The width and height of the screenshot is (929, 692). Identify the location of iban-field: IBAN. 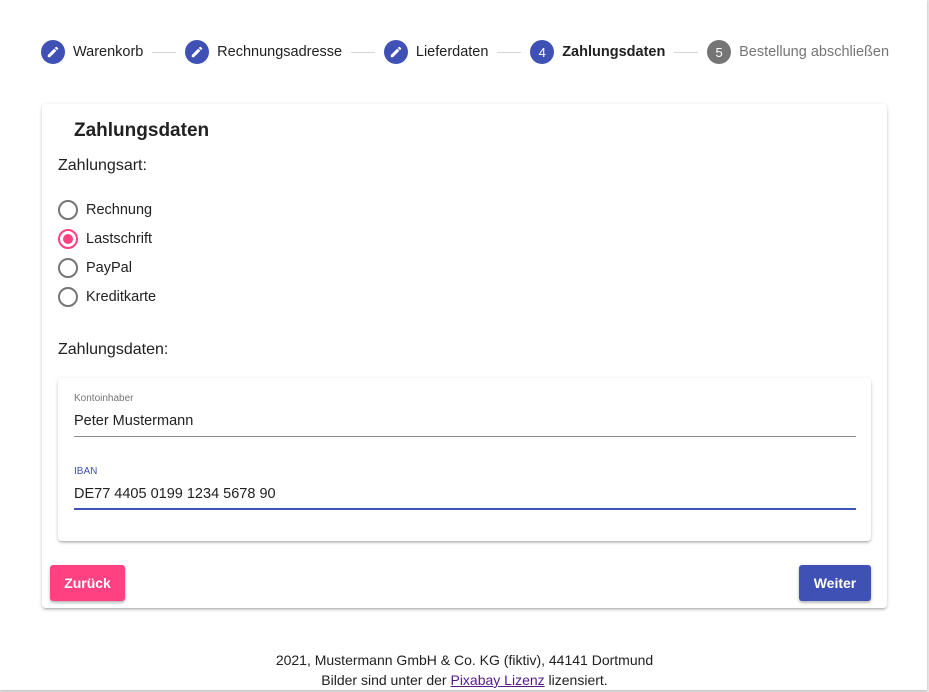
(465, 488).